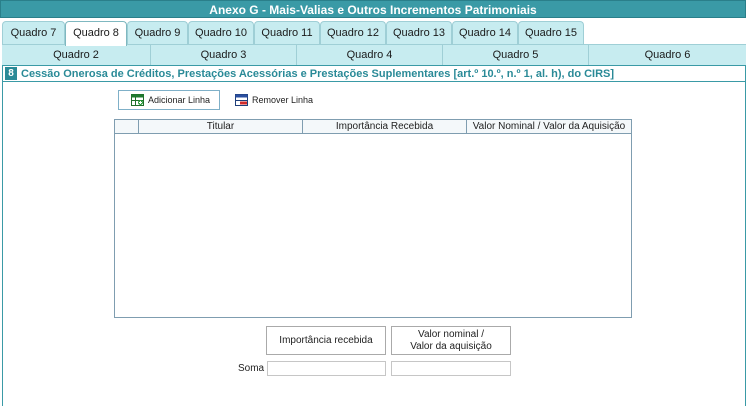  What do you see at coordinates (221, 32) in the screenshot?
I see `tab-quadro-10: Quadro 10` at bounding box center [221, 32].